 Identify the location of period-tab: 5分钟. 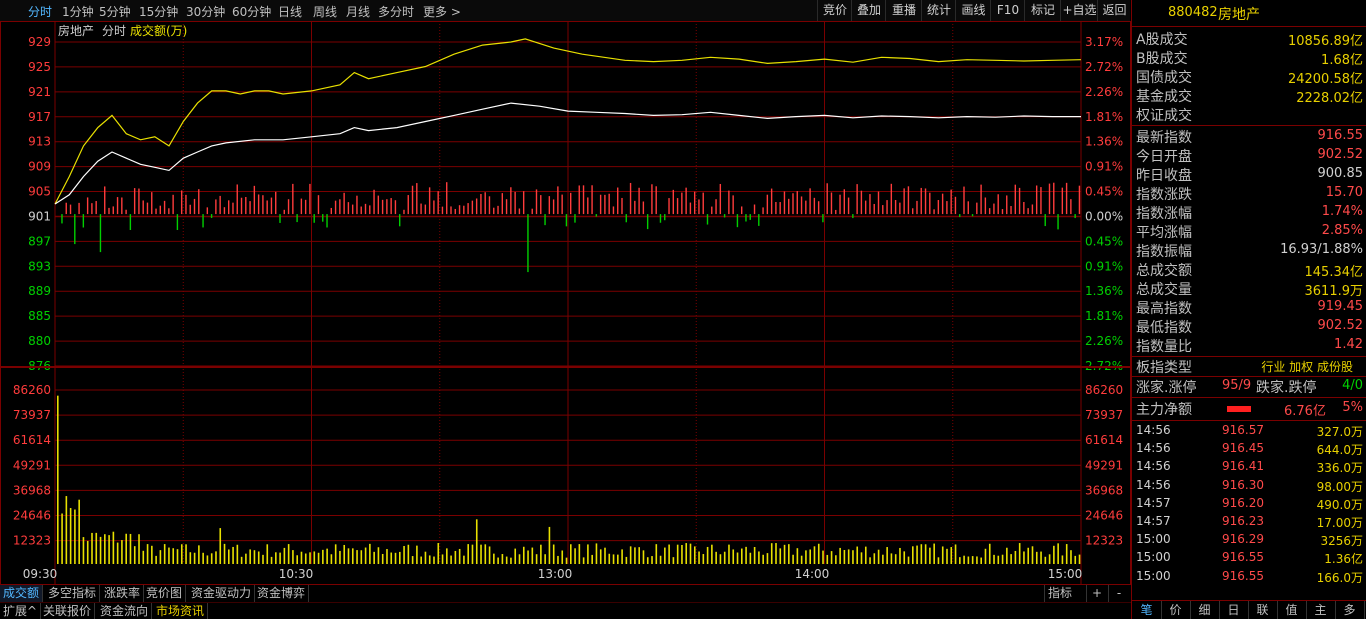
(115, 11).